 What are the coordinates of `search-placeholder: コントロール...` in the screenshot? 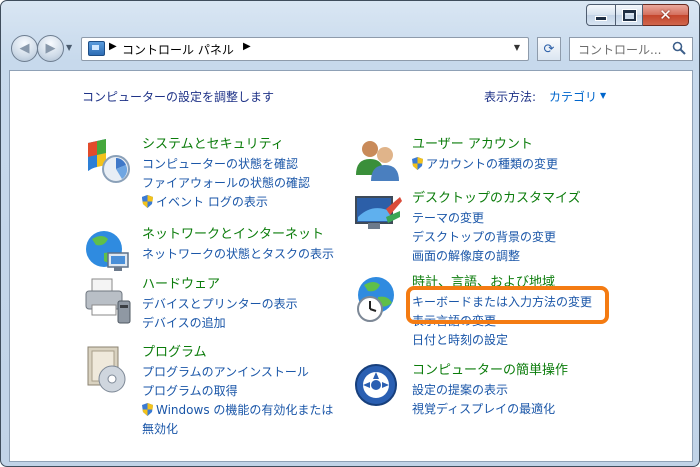 It's located at (620, 50).